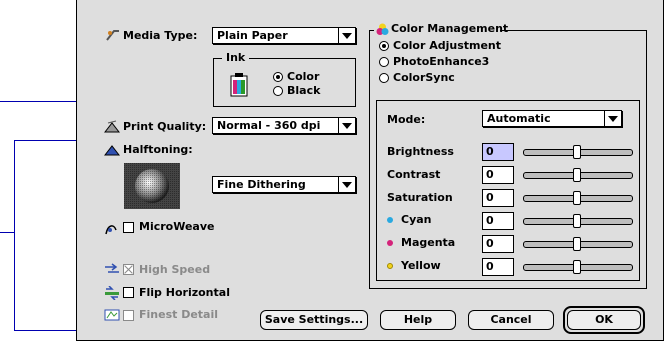 The width and height of the screenshot is (667, 344). Describe the element at coordinates (498, 152) in the screenshot. I see `brightness-input: 0` at that location.